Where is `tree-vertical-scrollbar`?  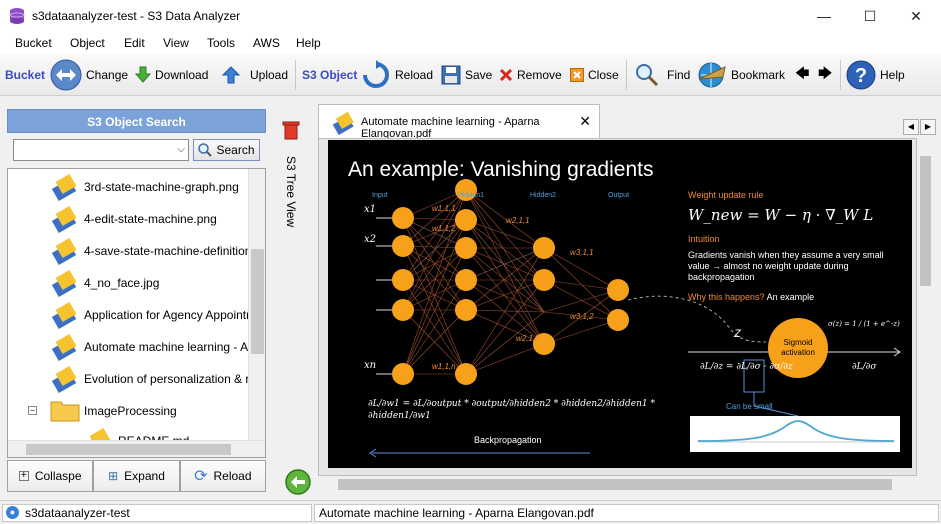
tree-vertical-scrollbar is located at coordinates (256, 305).